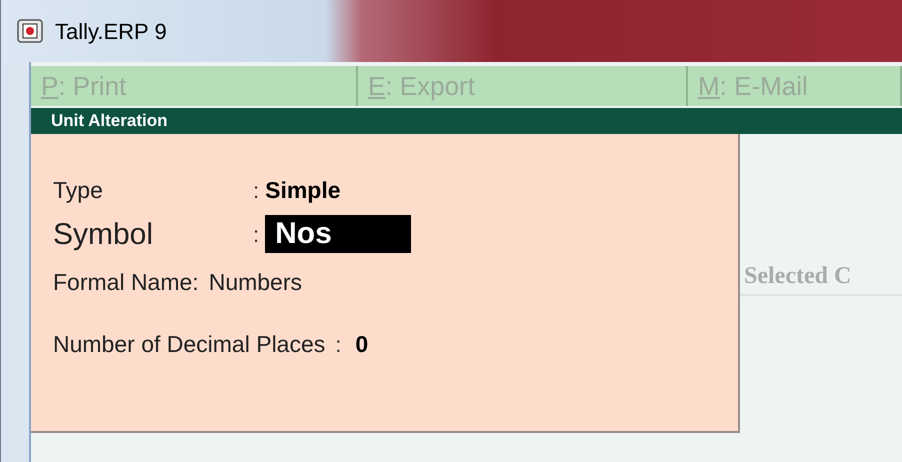 Image resolution: width=902 pixels, height=462 pixels. I want to click on background-label: Selected C, so click(797, 276).